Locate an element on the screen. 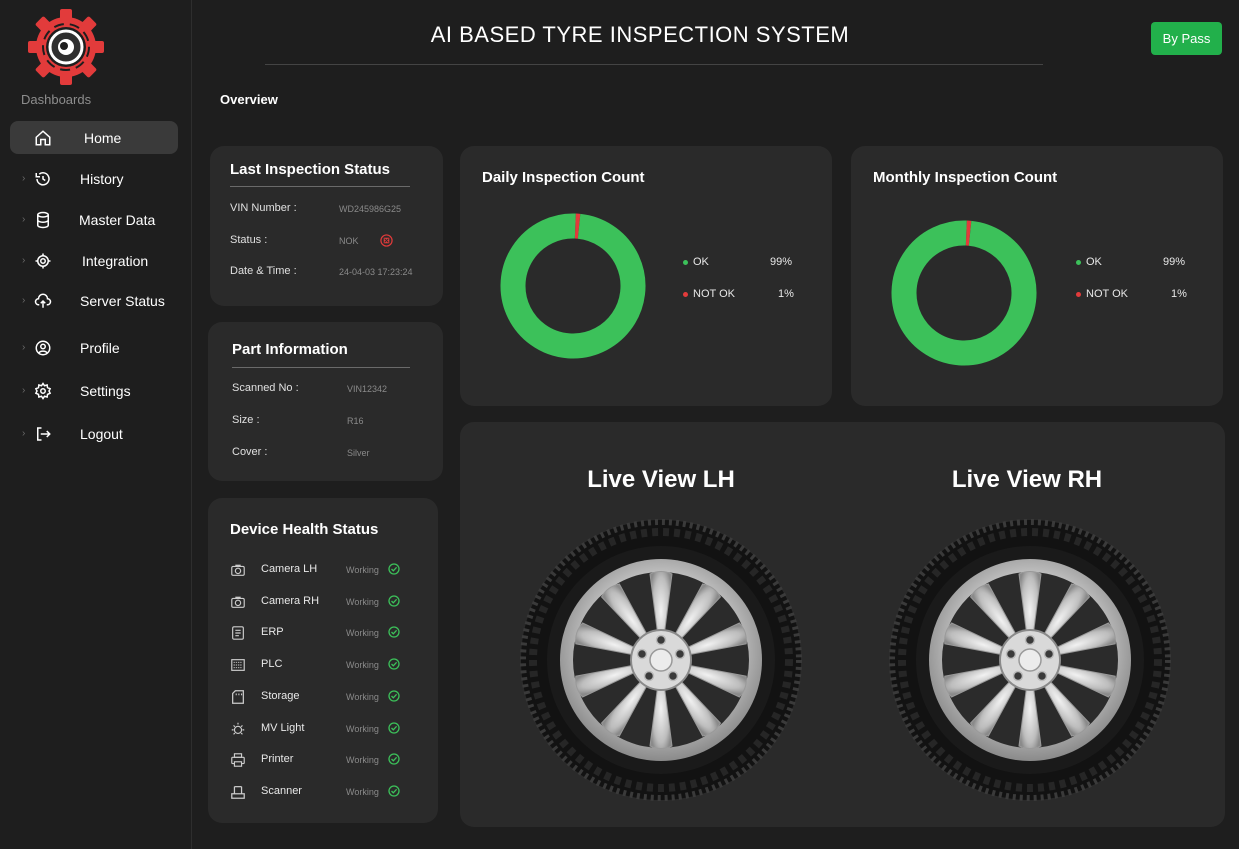 This screenshot has height=849, width=1239. database-icon is located at coordinates (43, 219).